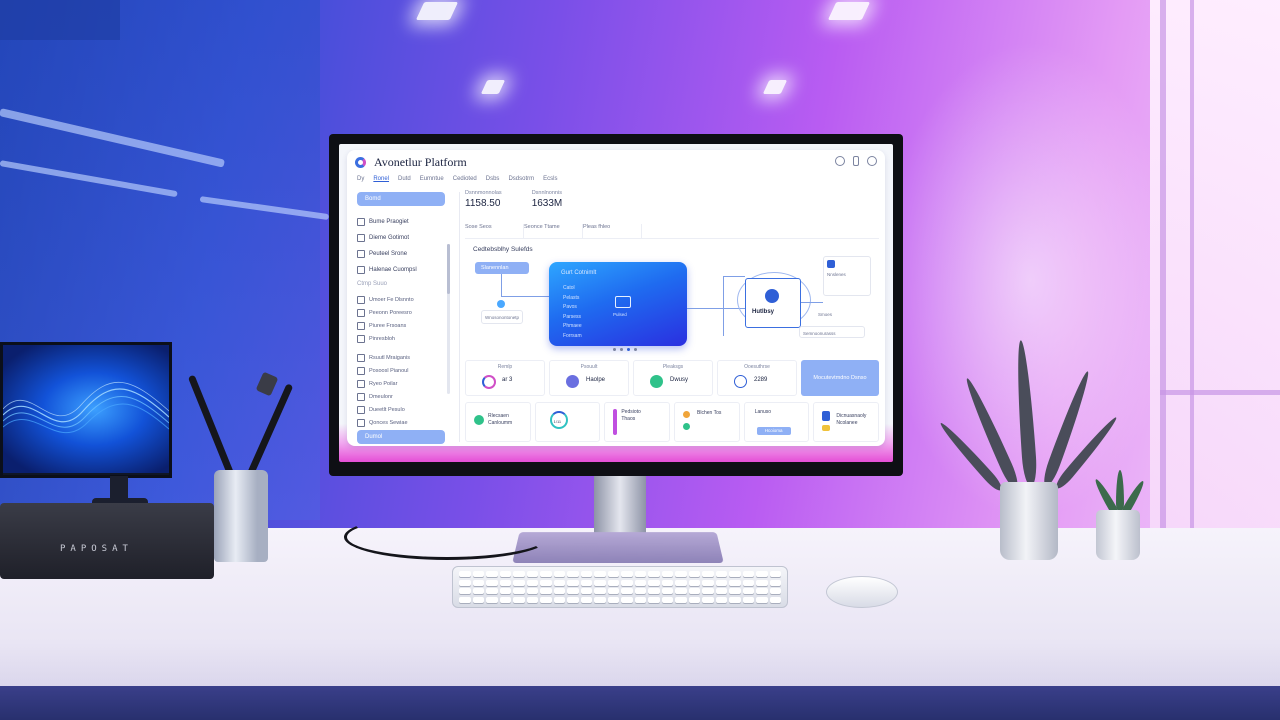 This screenshot has height=720, width=1280. Describe the element at coordinates (494, 231) in the screenshot. I see `filter-tab: Sose Seos` at that location.